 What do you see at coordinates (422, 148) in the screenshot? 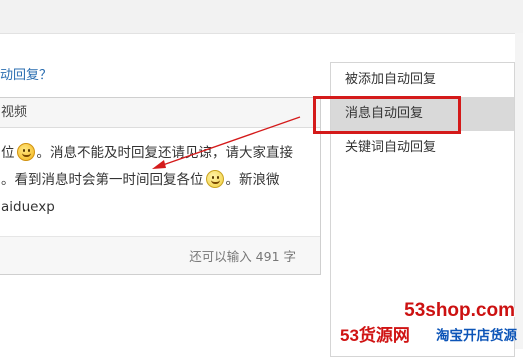
I see `menu-item-keyword-auto-reply: 关键词自动回复` at bounding box center [422, 148].